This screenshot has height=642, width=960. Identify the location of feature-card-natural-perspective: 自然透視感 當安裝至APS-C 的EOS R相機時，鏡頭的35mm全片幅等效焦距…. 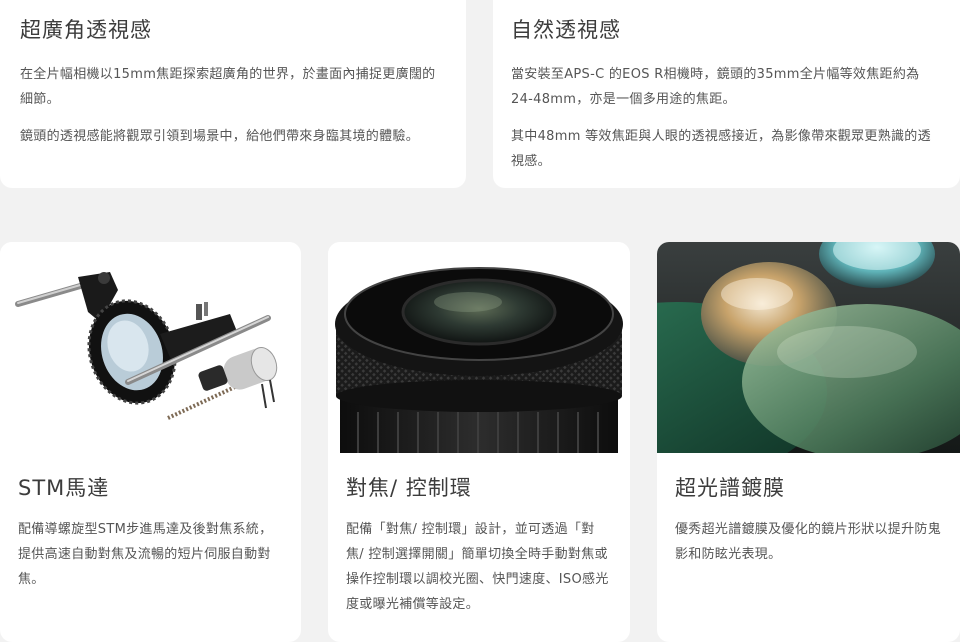
(726, 94).